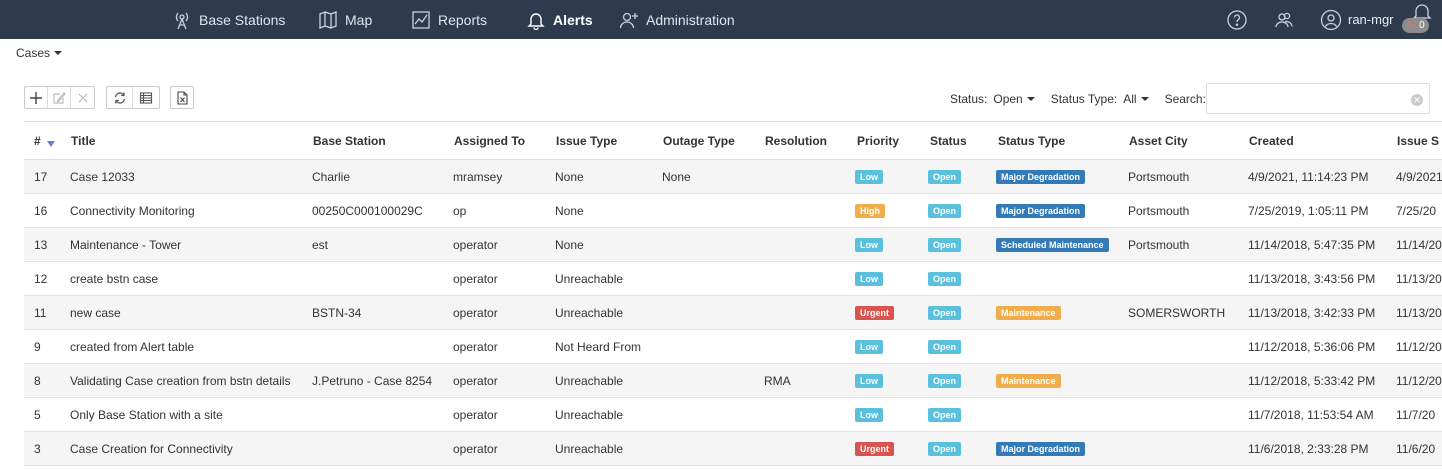 The image size is (1442, 470). I want to click on header-col-id: #, so click(44, 140).